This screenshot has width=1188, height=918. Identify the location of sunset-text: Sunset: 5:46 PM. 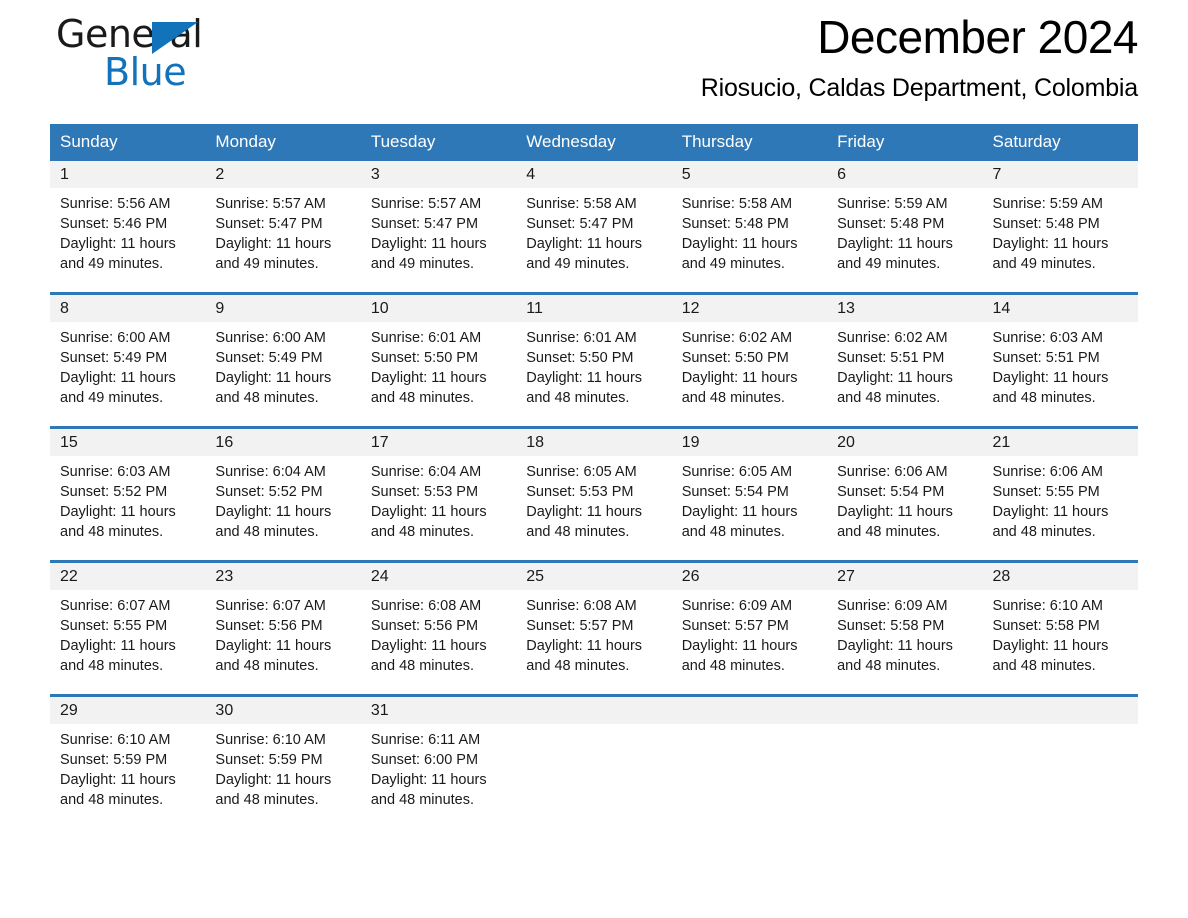
(114, 224).